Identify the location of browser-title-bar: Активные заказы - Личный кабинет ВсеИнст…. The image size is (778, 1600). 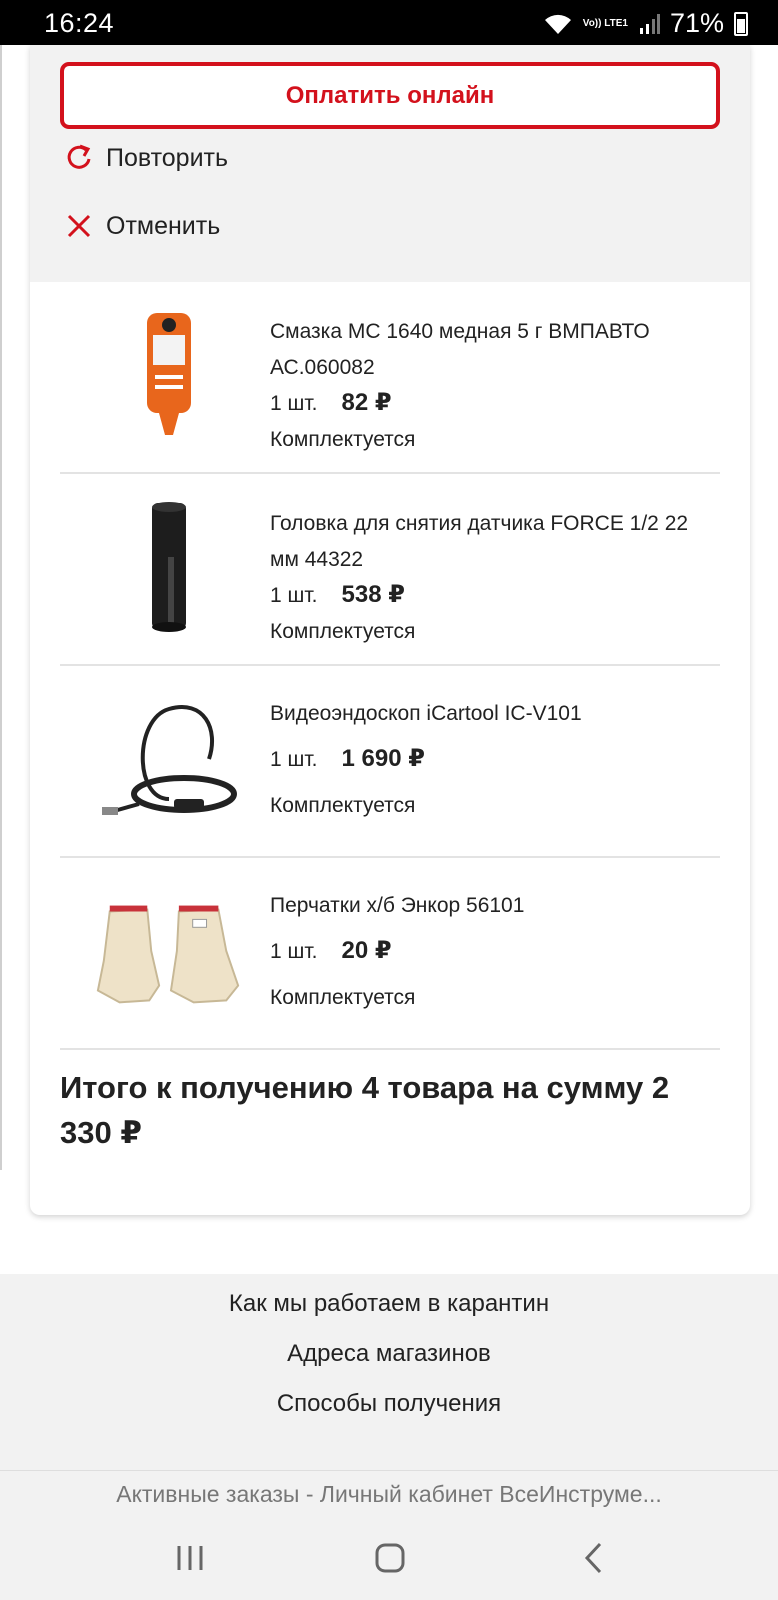
(389, 1494).